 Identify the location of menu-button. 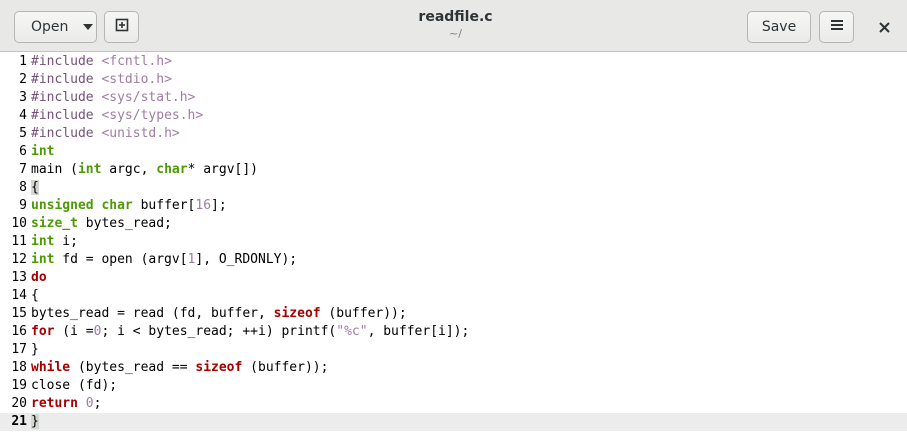
(836, 27).